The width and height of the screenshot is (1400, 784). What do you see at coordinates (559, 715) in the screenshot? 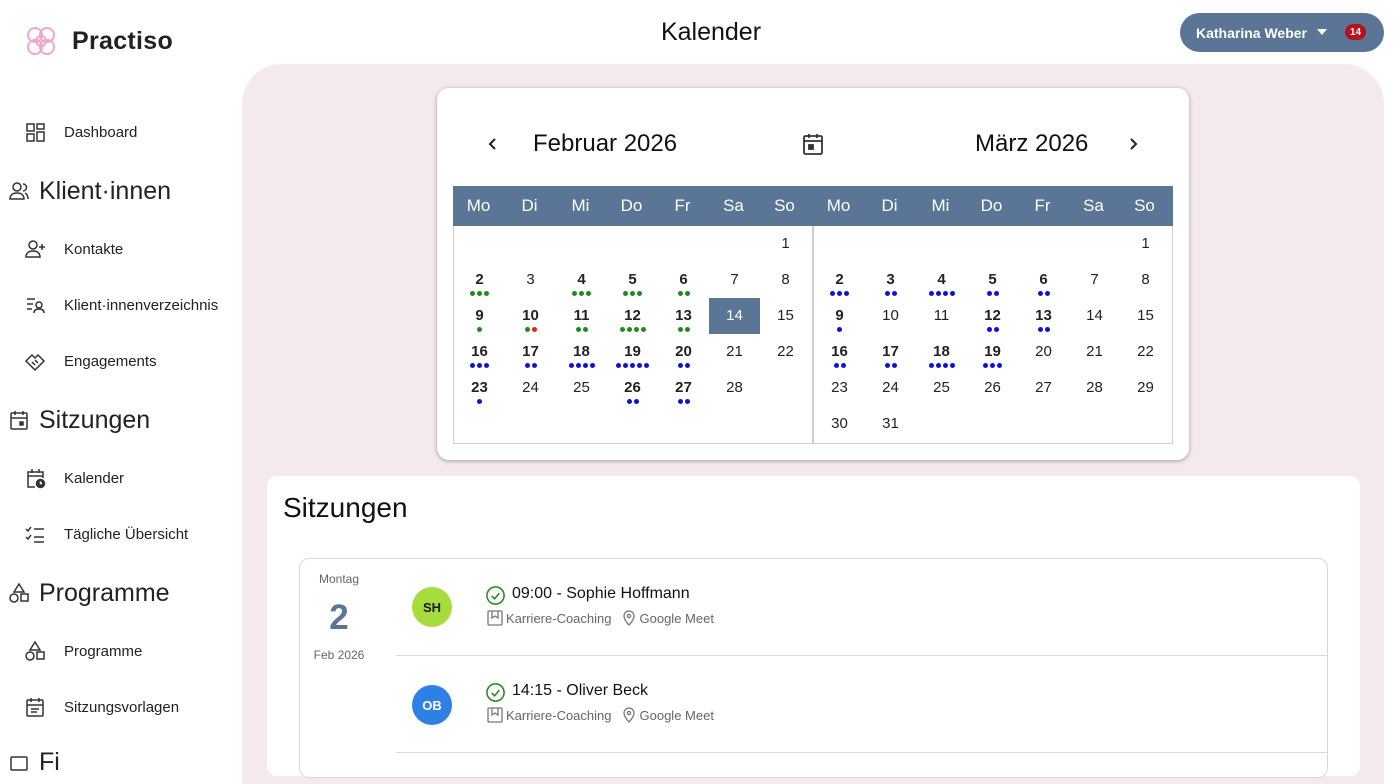
I see `session-program: Karriere-Coaching` at bounding box center [559, 715].